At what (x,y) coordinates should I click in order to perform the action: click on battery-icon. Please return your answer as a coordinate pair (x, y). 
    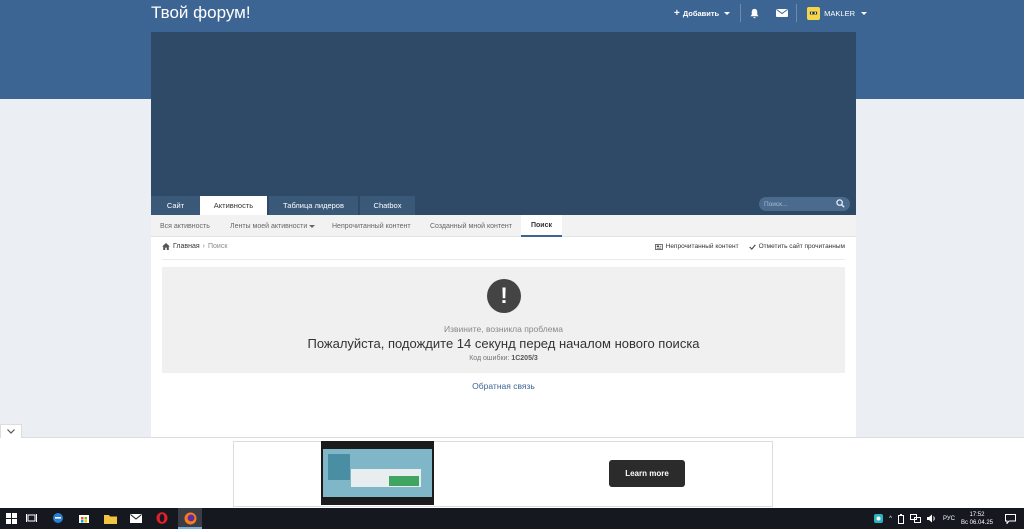
    Looking at the image, I should click on (900, 518).